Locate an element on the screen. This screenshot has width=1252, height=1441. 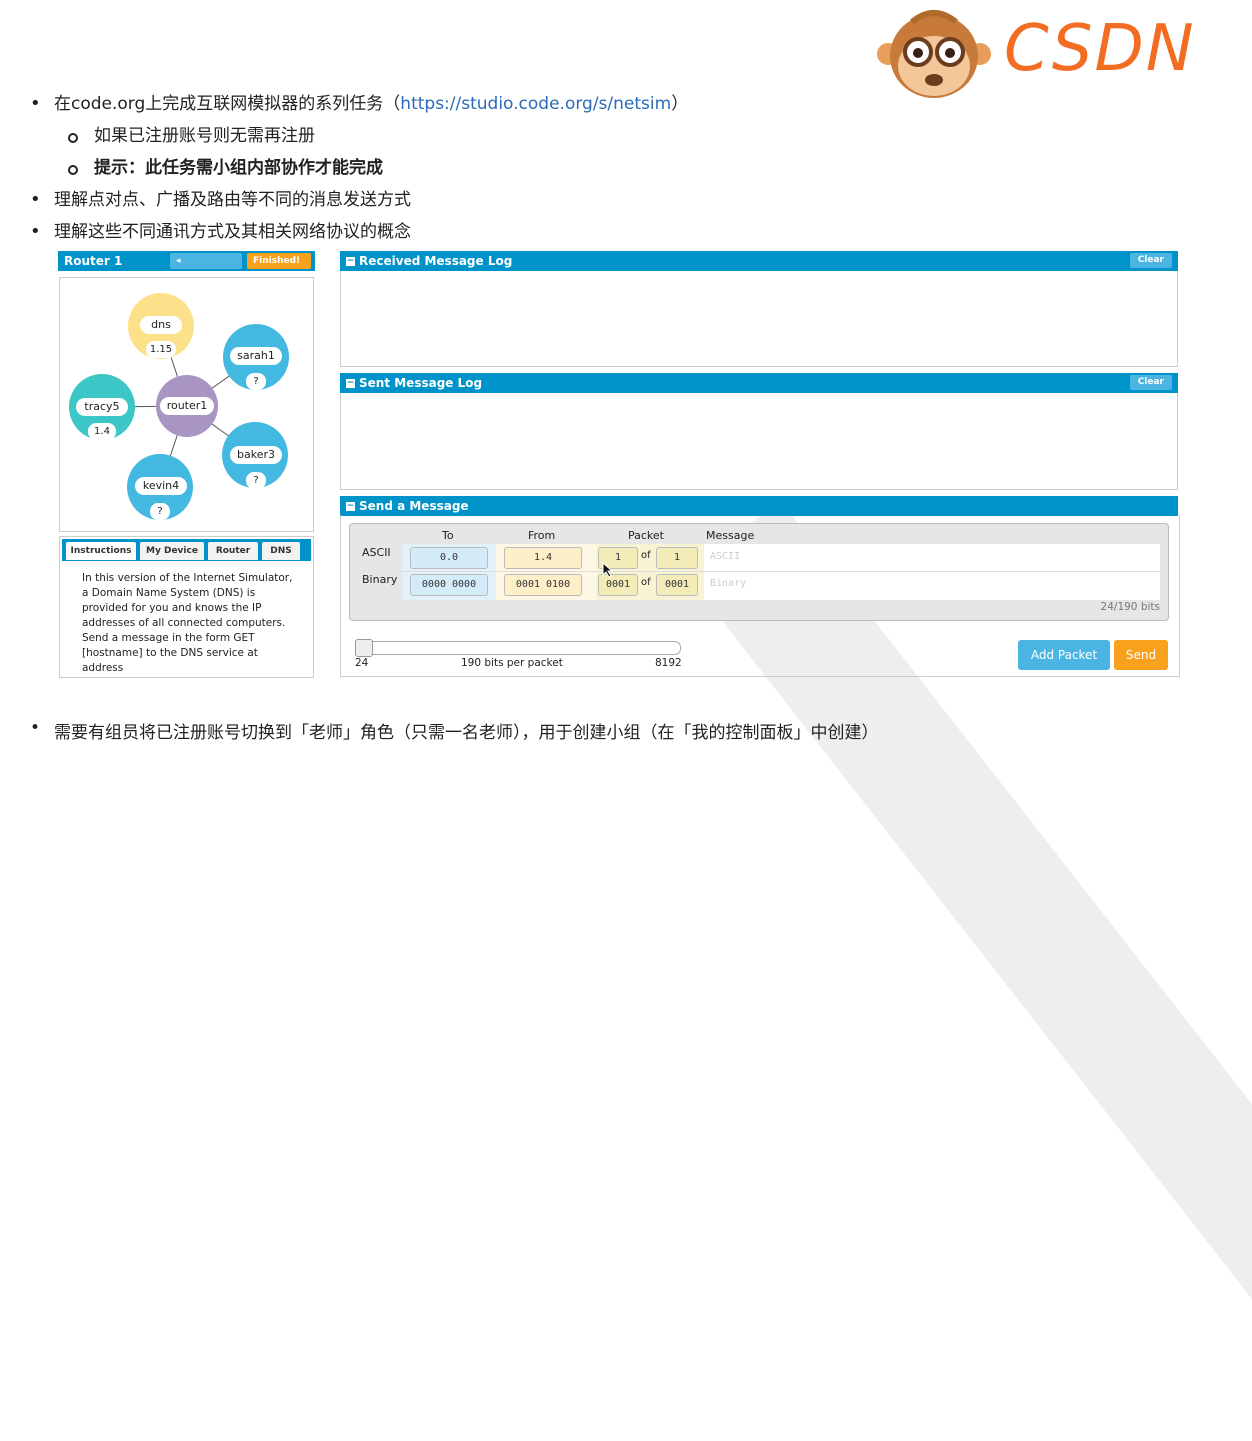
router-title: Router 1 is located at coordinates (93, 261).